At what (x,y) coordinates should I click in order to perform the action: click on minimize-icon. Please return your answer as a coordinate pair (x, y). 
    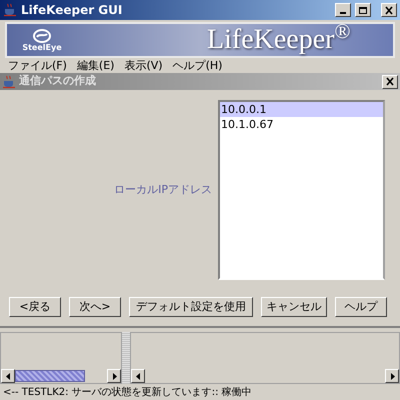
    Looking at the image, I should click on (343, 13).